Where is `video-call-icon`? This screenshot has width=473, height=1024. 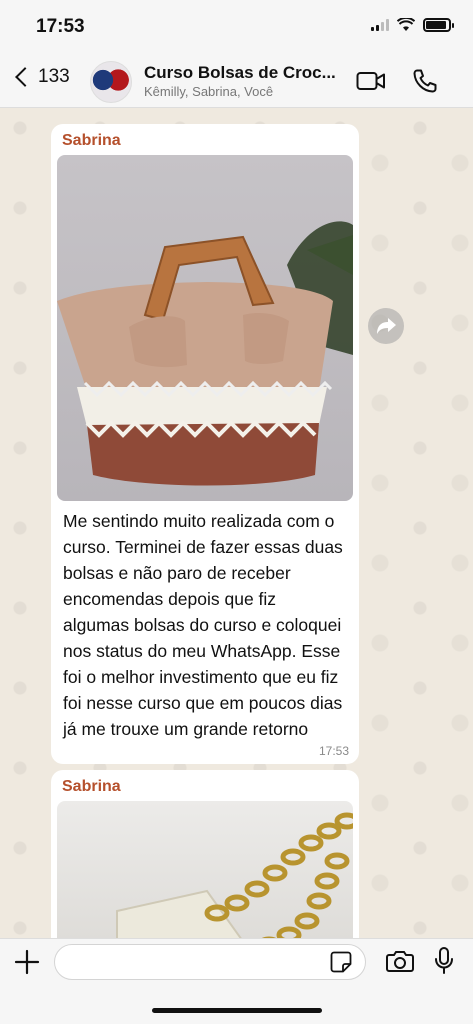 video-call-icon is located at coordinates (371, 81).